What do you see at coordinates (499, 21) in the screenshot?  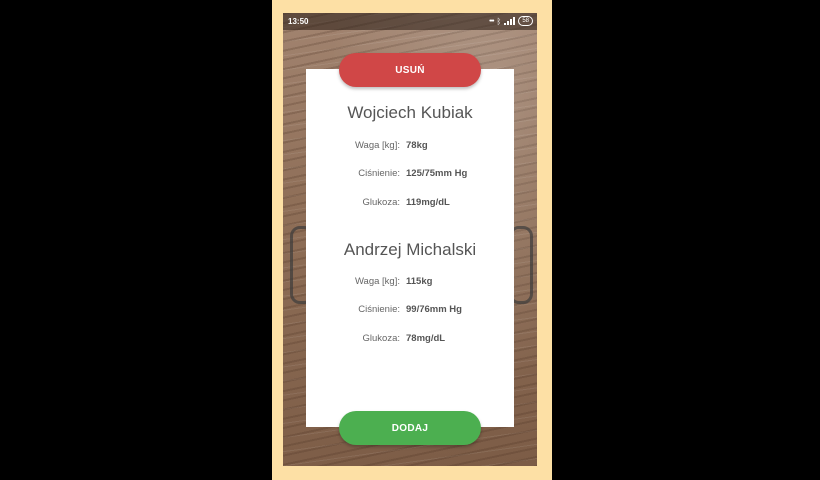 I see `bluetooth-icon: ᛒ` at bounding box center [499, 21].